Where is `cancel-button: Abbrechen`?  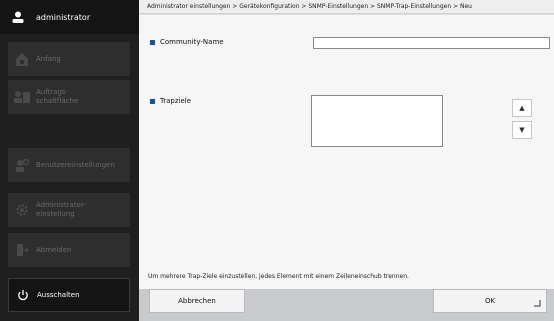
cancel-button: Abbrechen is located at coordinates (197, 301).